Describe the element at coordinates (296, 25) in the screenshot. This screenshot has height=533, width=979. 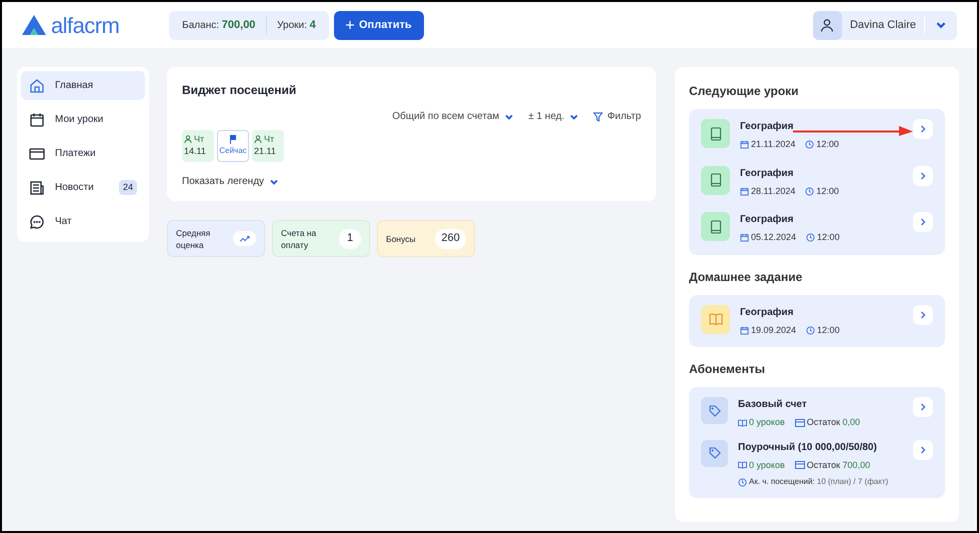
I see `lessons-text: Уроки: 4` at that location.